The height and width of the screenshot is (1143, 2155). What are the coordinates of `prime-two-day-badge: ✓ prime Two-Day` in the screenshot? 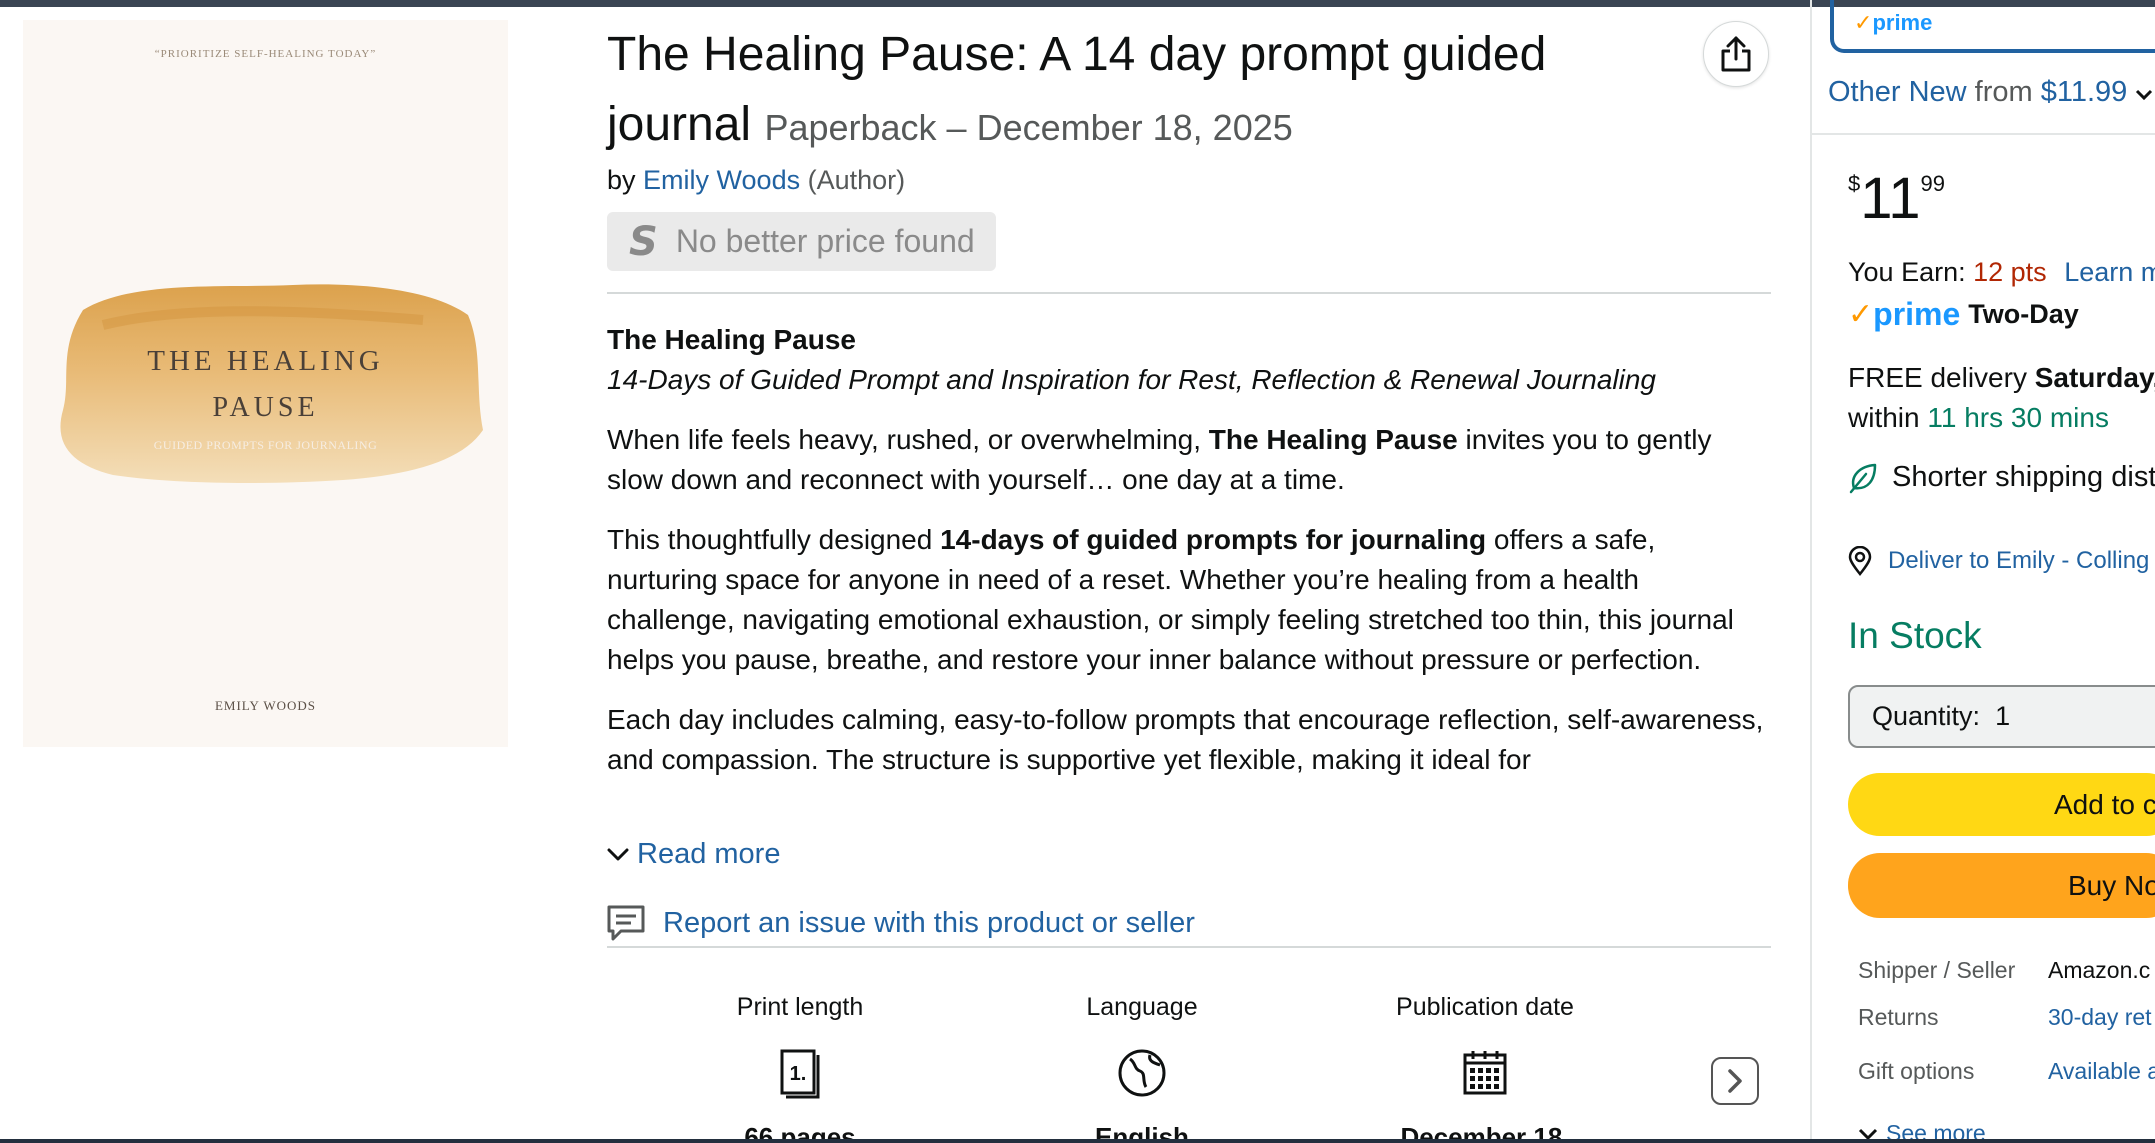 It's located at (1963, 314).